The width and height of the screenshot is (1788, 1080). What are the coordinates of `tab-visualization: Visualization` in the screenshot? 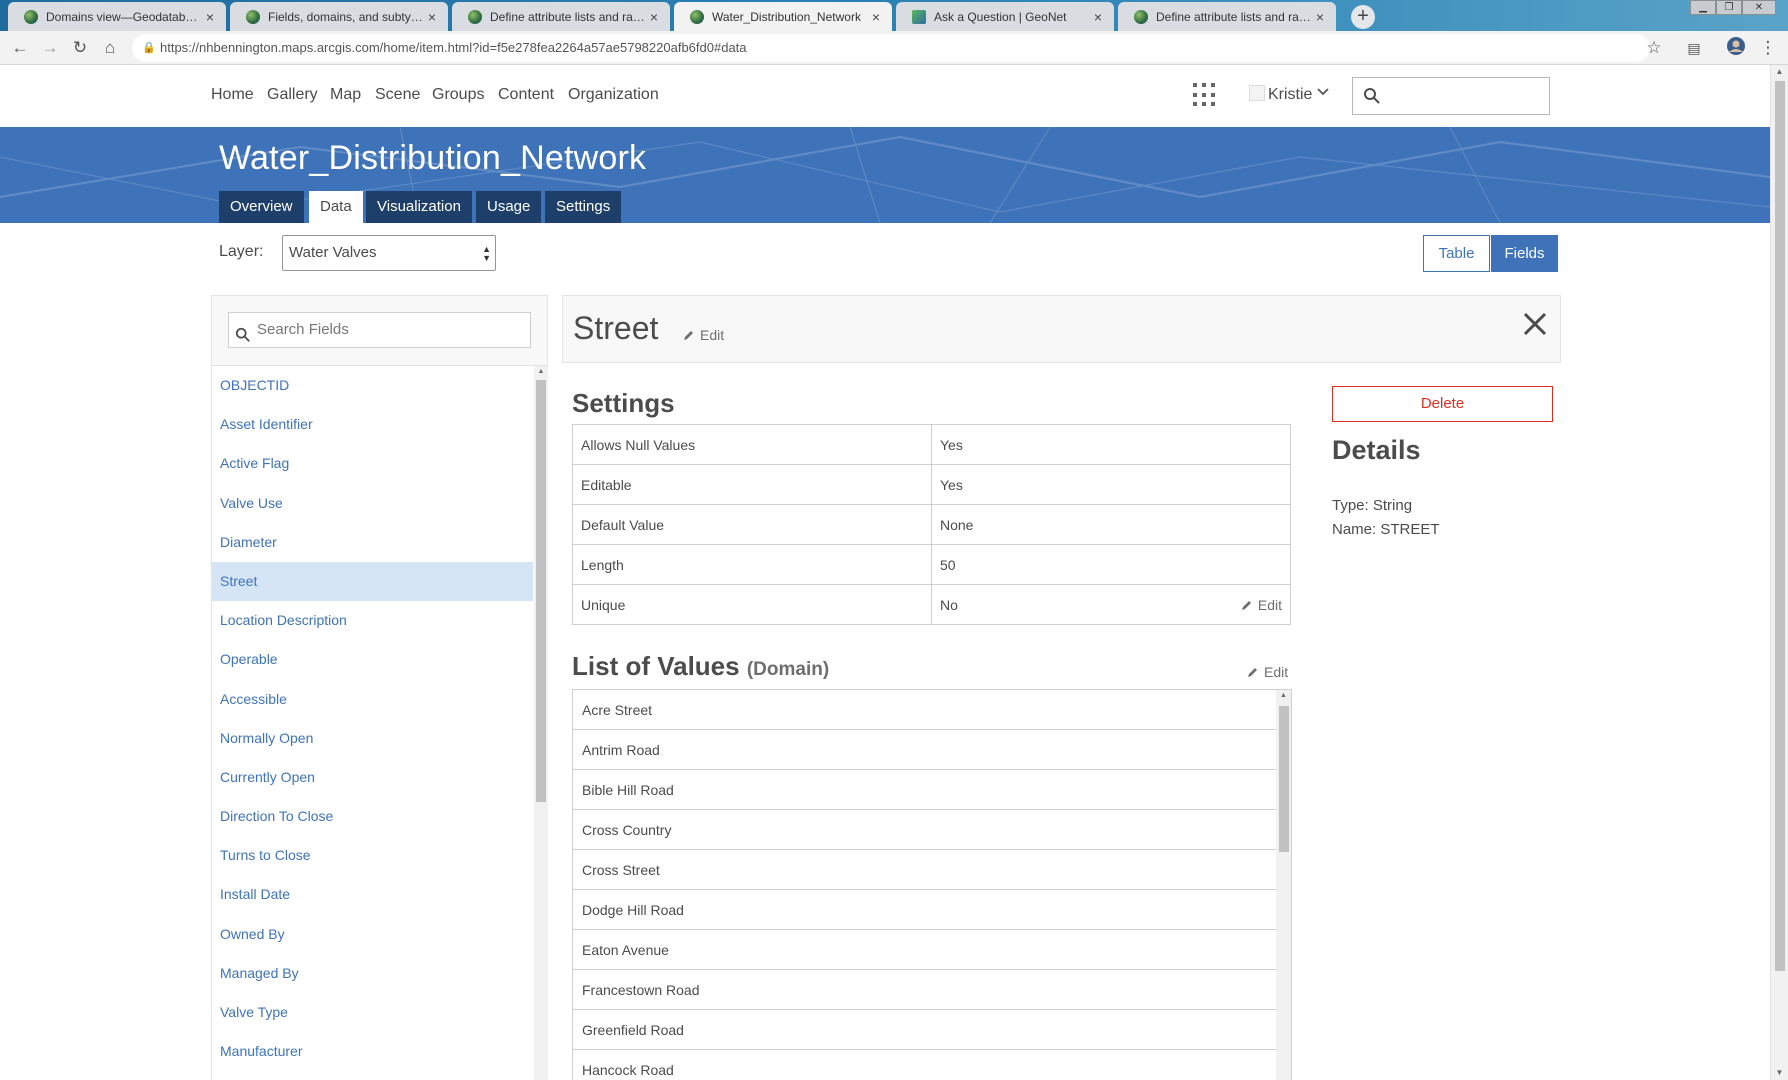 It's located at (419, 207).